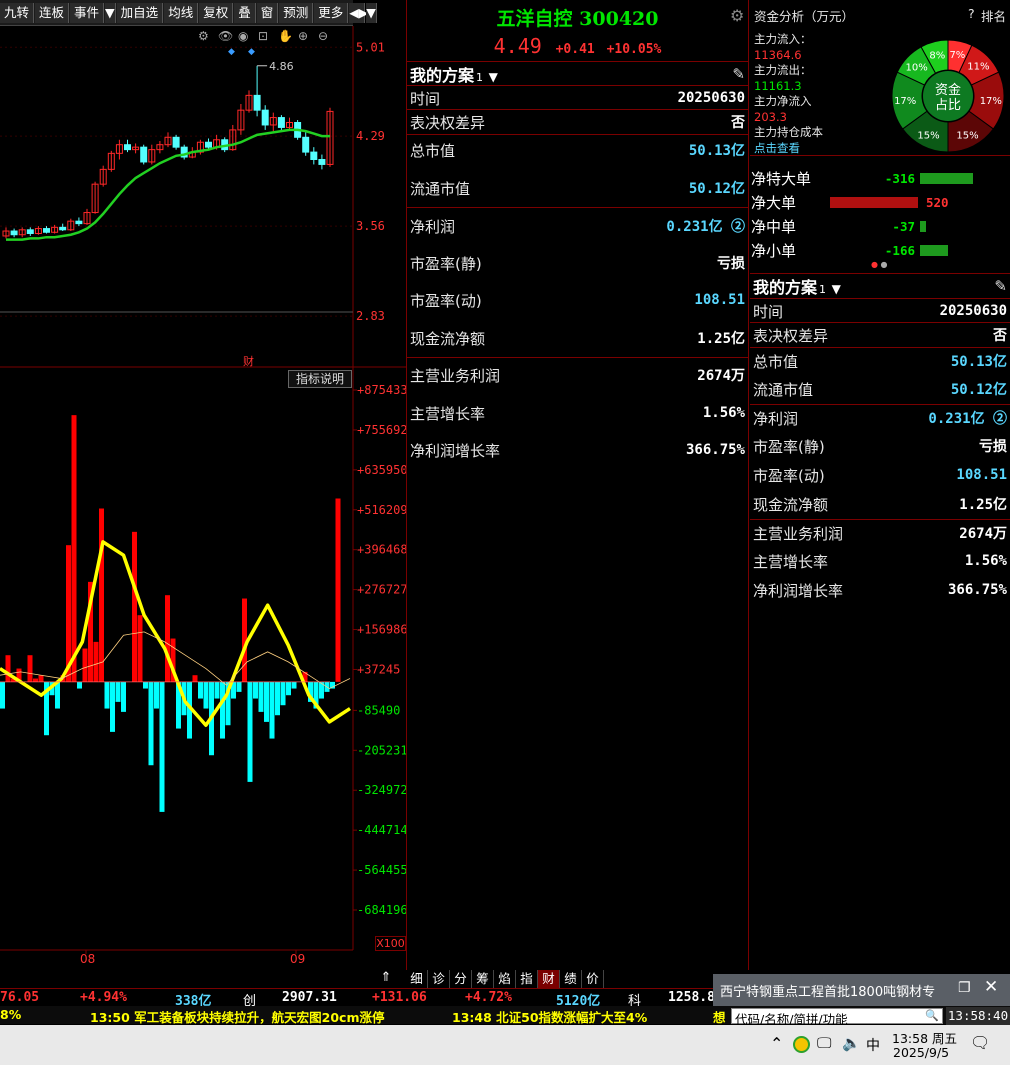 The image size is (1010, 1065). Describe the element at coordinates (110, 12) in the screenshot. I see `toolbar-item-3: ▼` at that location.